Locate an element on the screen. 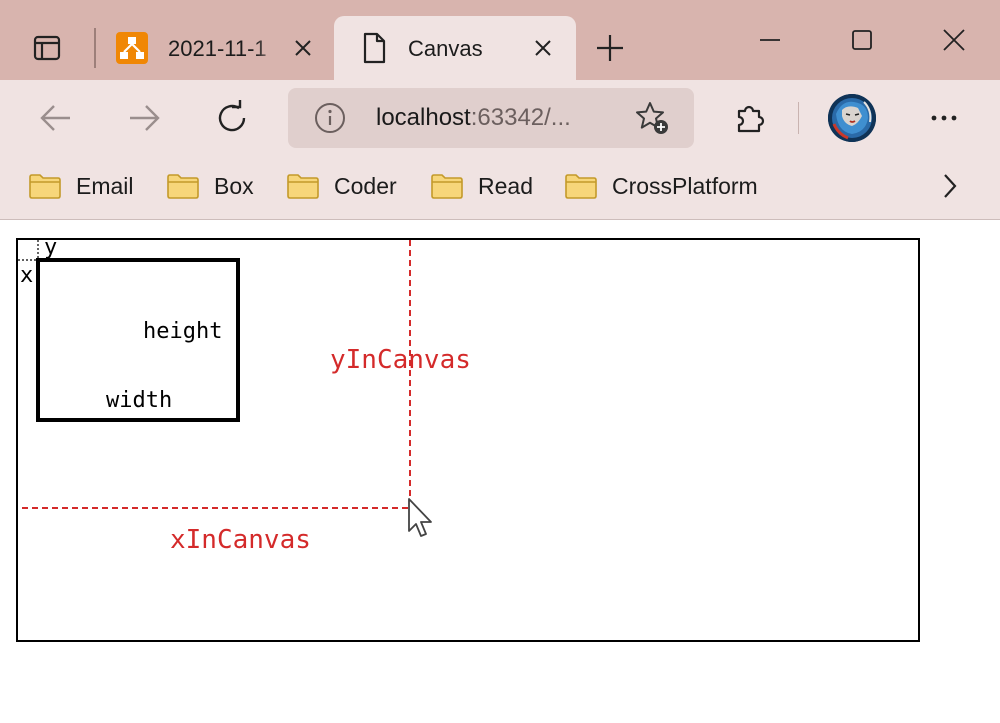 The image size is (1000, 723). favorite-label: Coder is located at coordinates (365, 185).